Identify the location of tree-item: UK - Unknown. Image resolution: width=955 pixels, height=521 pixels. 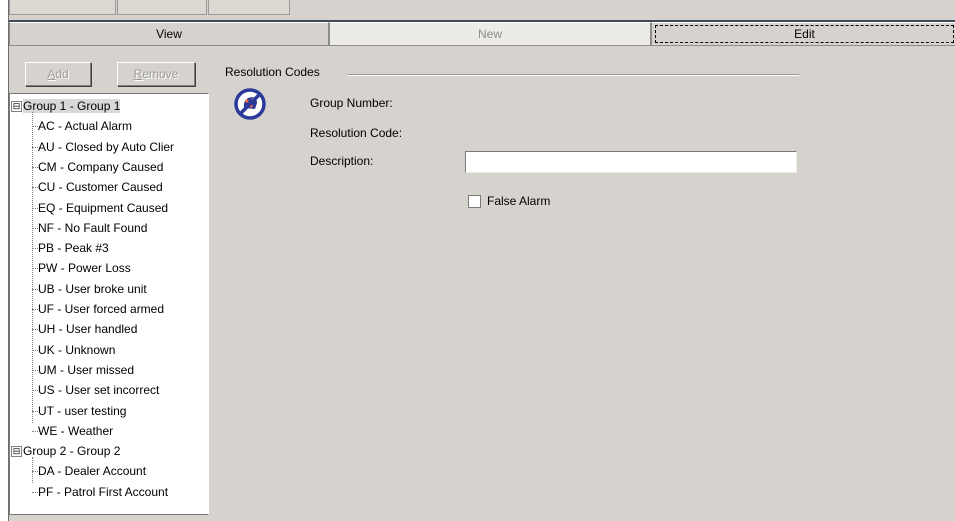
(76, 350).